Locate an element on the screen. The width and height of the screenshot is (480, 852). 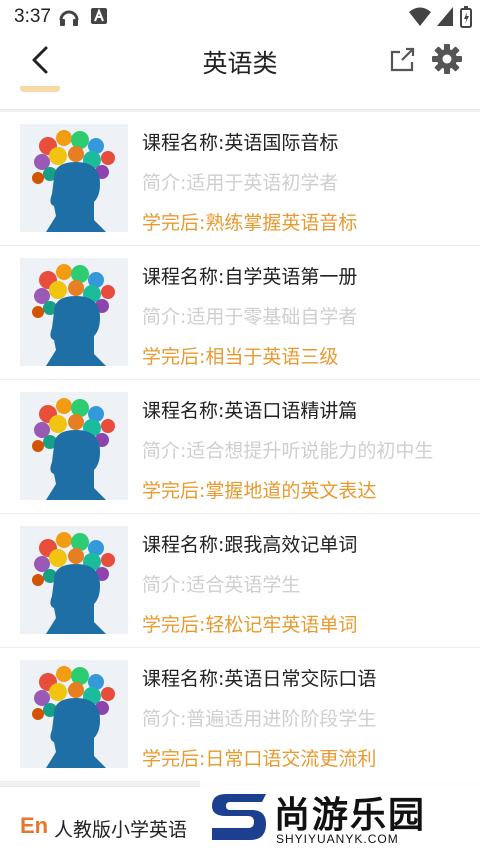
course-intro: 简介:适用于英语初学者 is located at coordinates (240, 183).